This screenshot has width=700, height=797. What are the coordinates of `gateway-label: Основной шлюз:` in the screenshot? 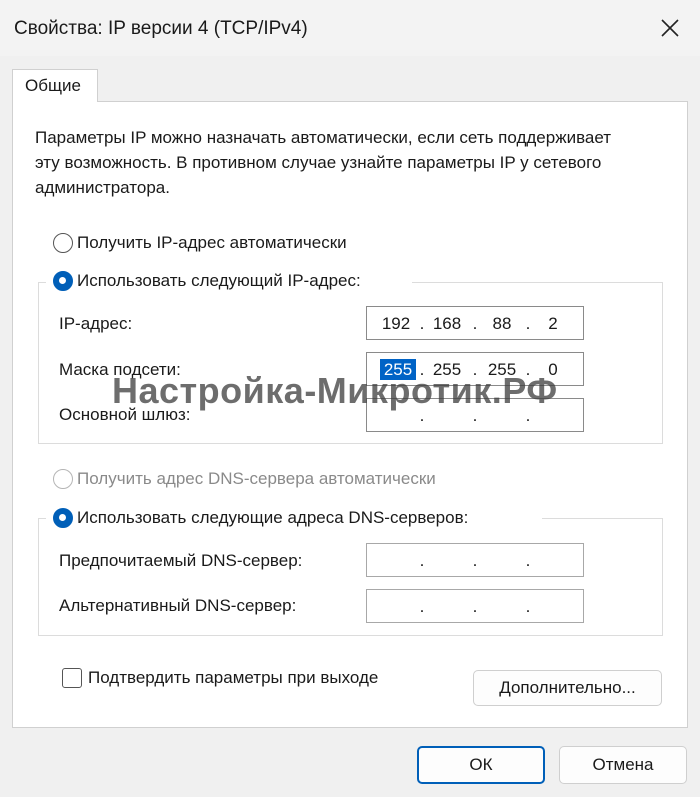 It's located at (125, 414).